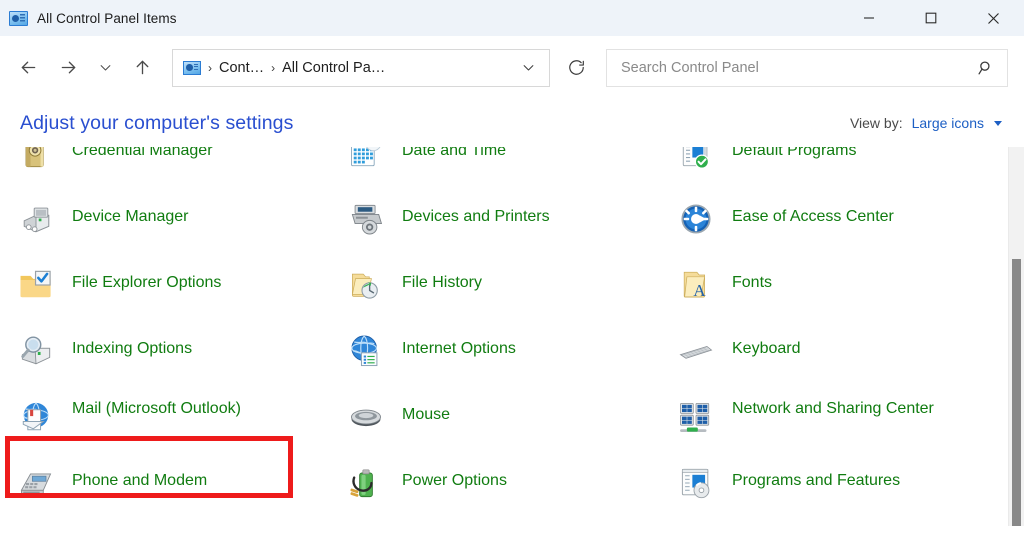 This screenshot has width=1024, height=545. I want to click on control-panel-item-label: Programs and Features, so click(816, 476).